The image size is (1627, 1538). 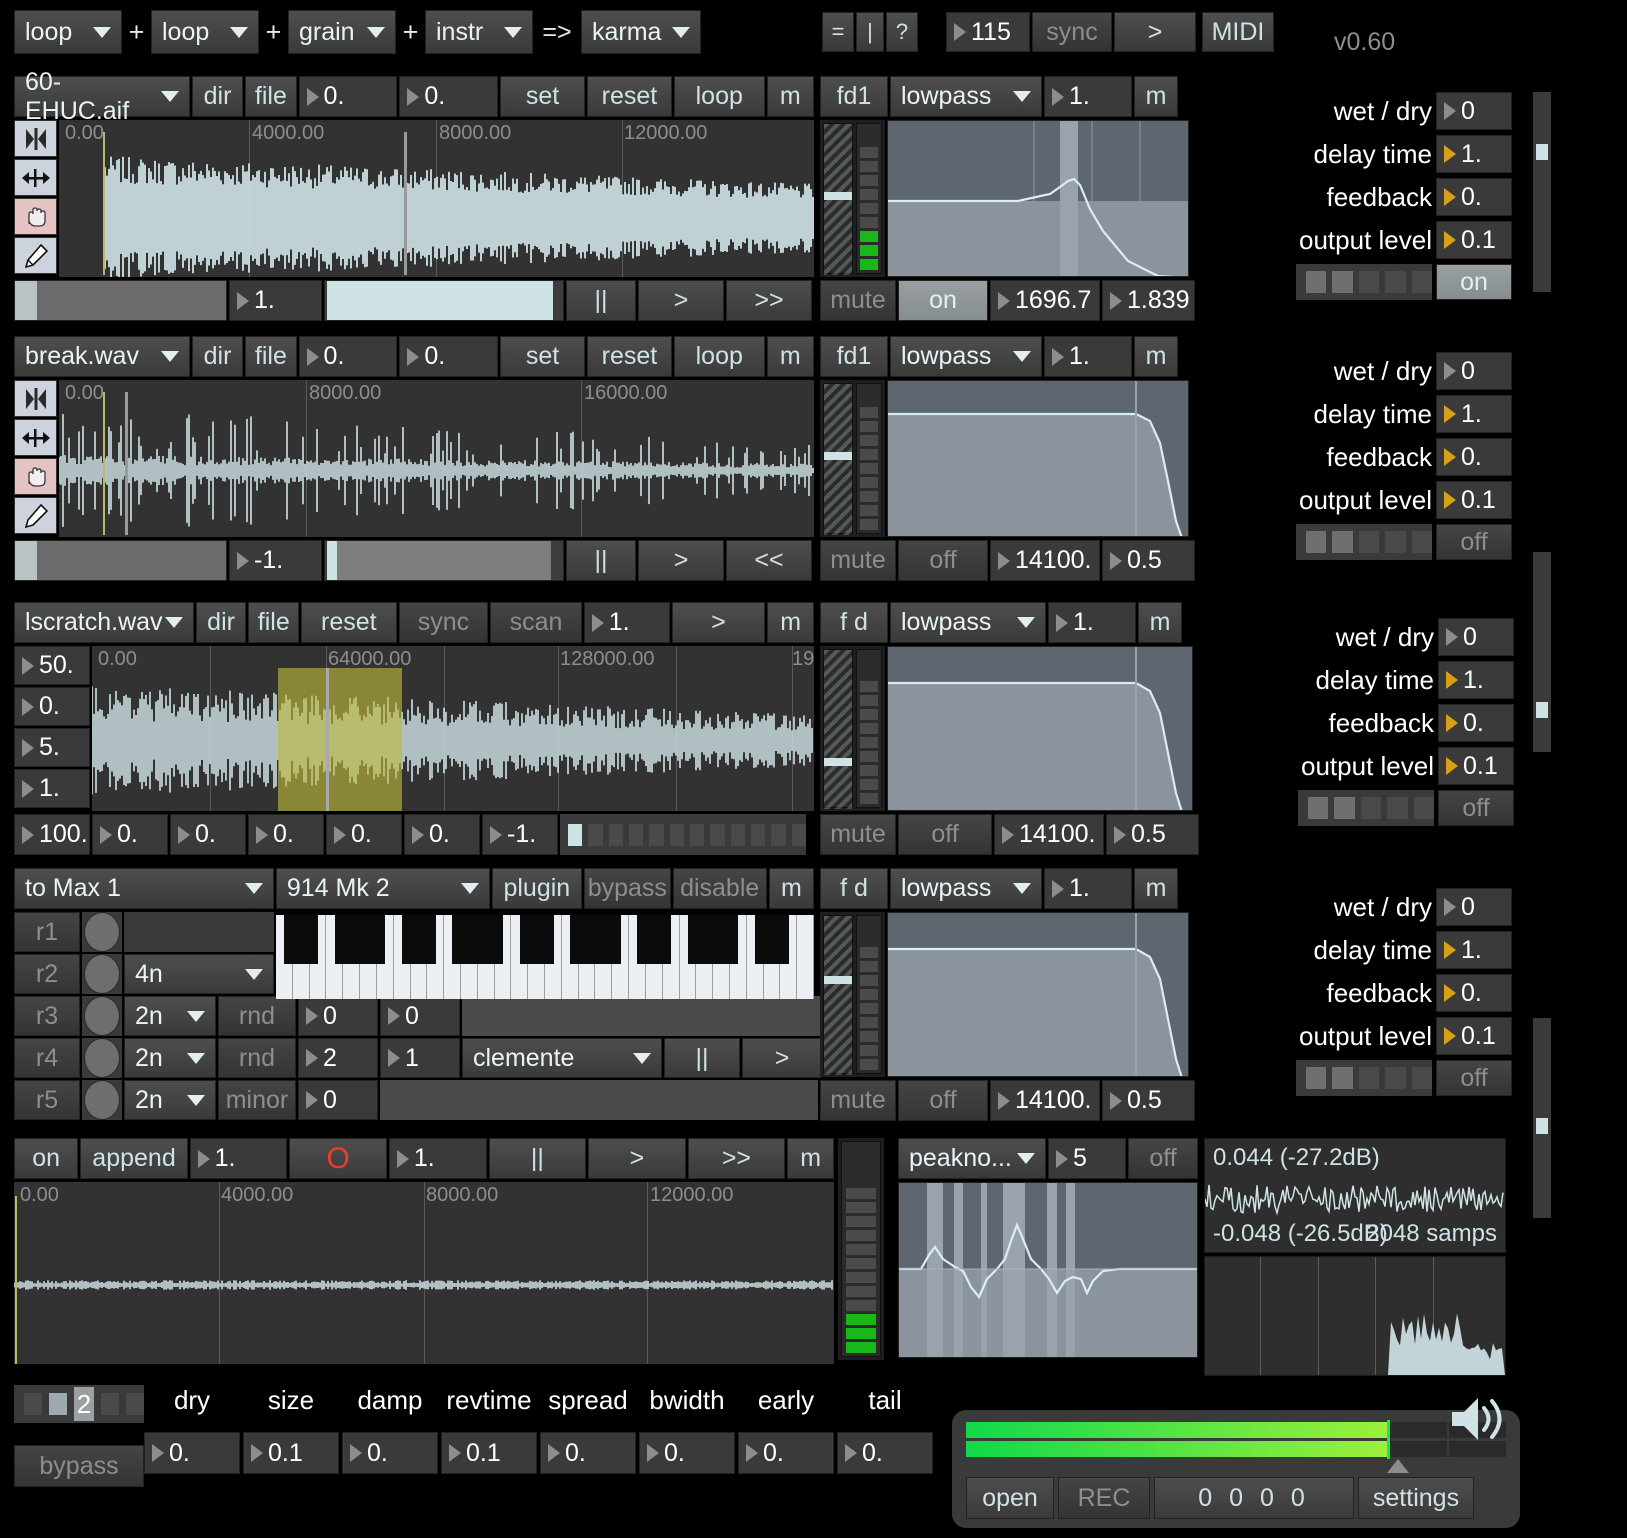 I want to click on tempo-field: 115, so click(x=988, y=32).